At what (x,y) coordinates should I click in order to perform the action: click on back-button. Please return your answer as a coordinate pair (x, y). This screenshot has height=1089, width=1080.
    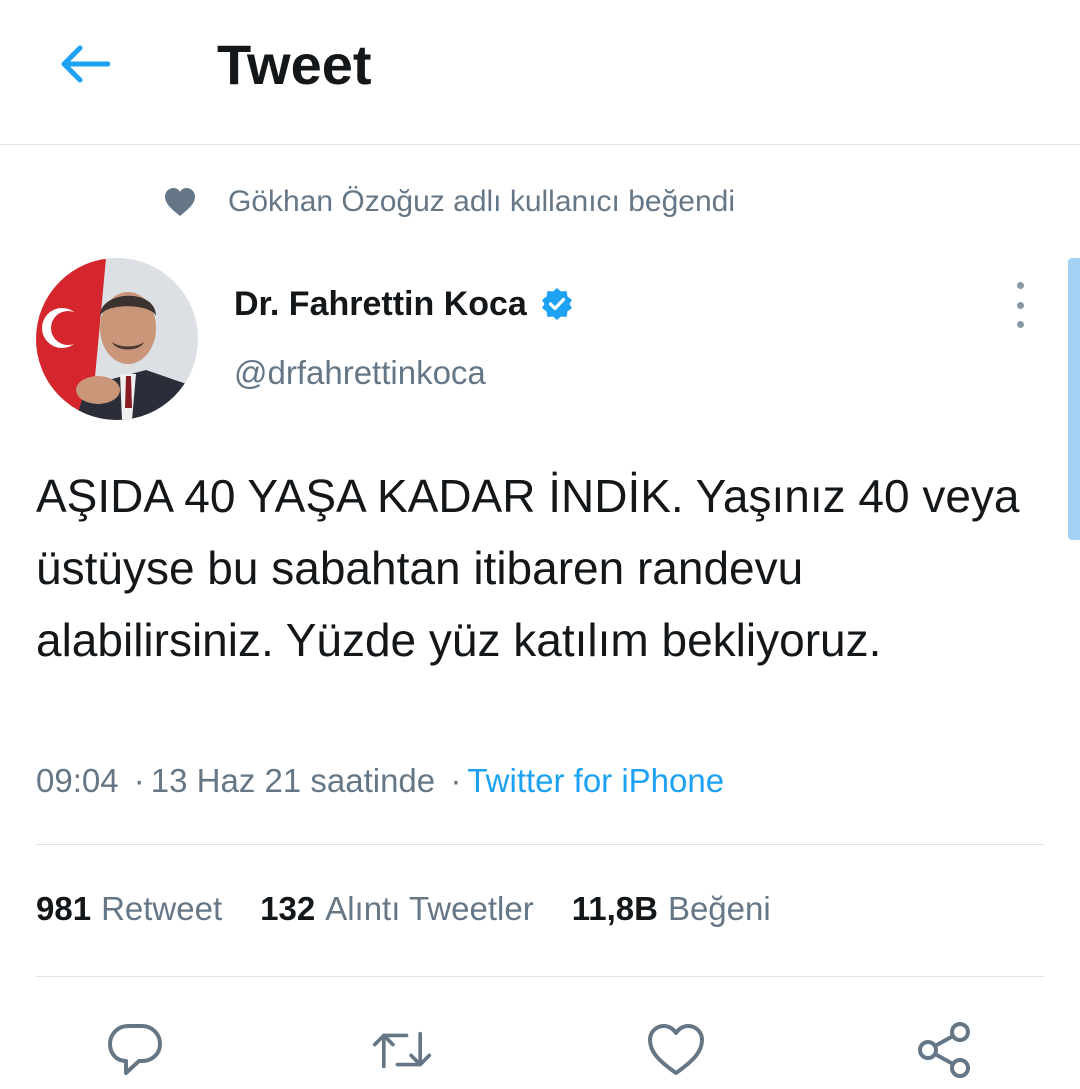
    Looking at the image, I should click on (84, 64).